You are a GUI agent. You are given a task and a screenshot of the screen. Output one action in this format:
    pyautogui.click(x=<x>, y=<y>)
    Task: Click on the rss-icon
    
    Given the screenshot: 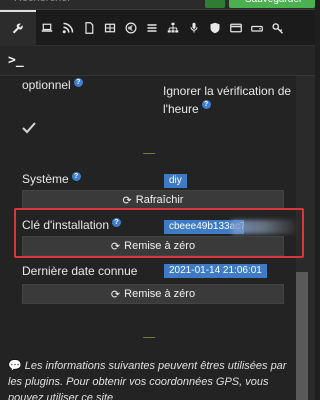 What is the action you would take?
    pyautogui.click(x=67, y=28)
    